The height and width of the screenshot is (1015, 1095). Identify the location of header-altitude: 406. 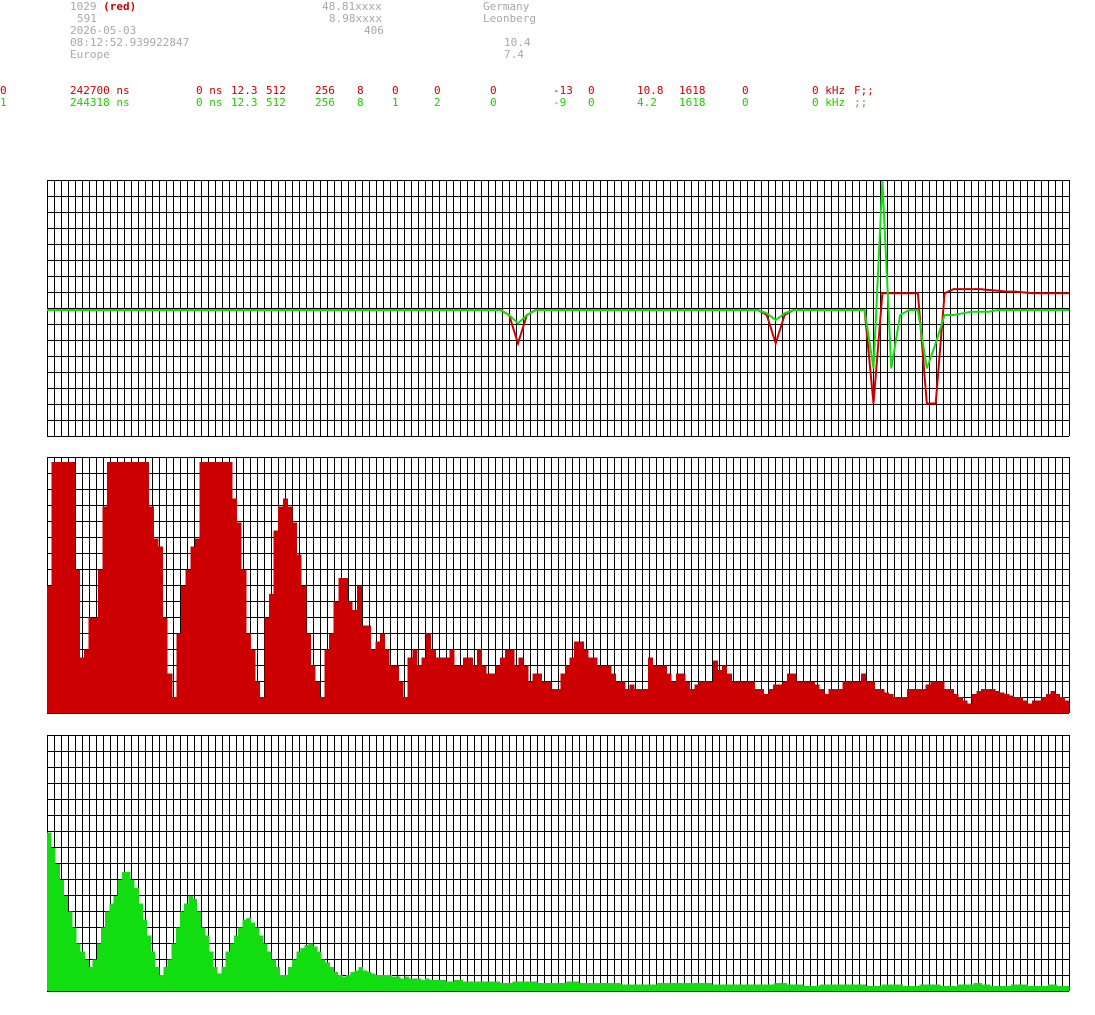
(374, 30).